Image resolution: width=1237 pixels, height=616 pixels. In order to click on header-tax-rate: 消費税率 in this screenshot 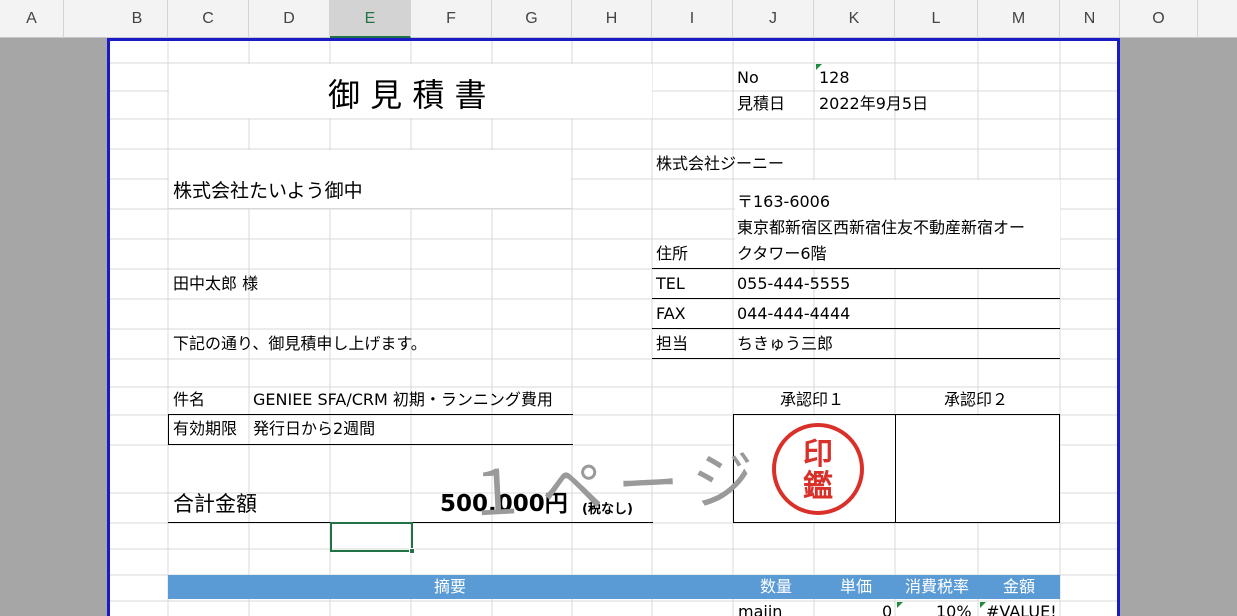, I will do `click(937, 586)`.